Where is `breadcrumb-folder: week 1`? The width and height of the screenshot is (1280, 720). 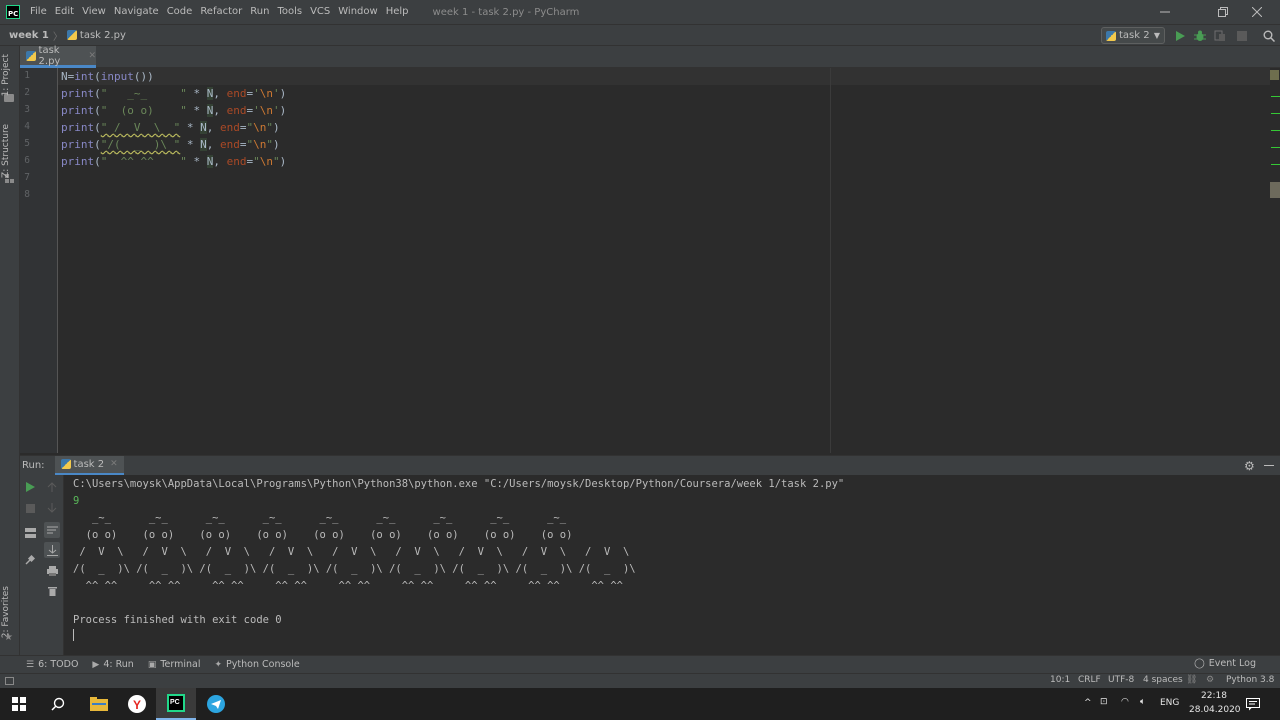
breadcrumb-folder: week 1 is located at coordinates (29, 35).